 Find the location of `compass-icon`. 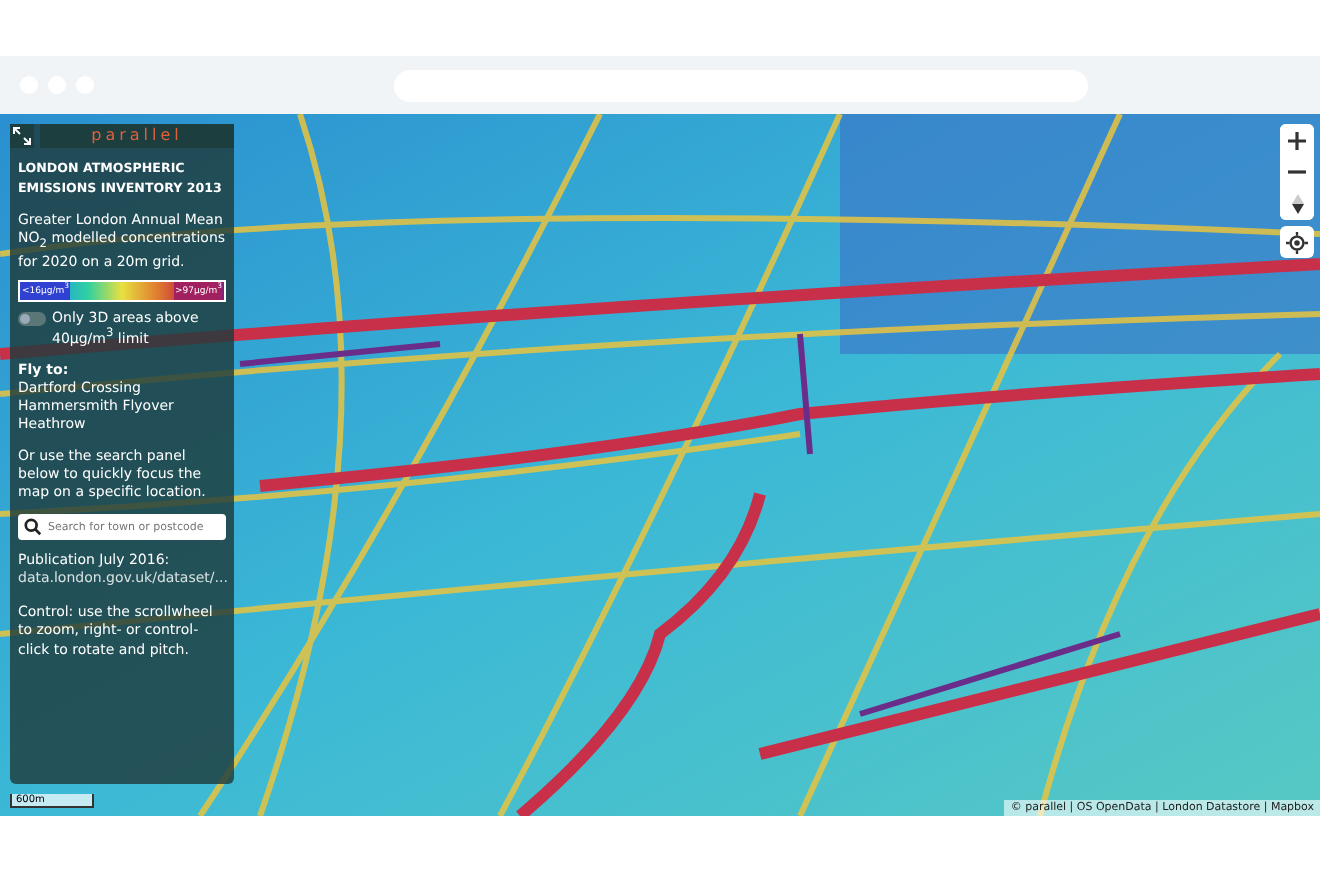

compass-icon is located at coordinates (1297, 204).